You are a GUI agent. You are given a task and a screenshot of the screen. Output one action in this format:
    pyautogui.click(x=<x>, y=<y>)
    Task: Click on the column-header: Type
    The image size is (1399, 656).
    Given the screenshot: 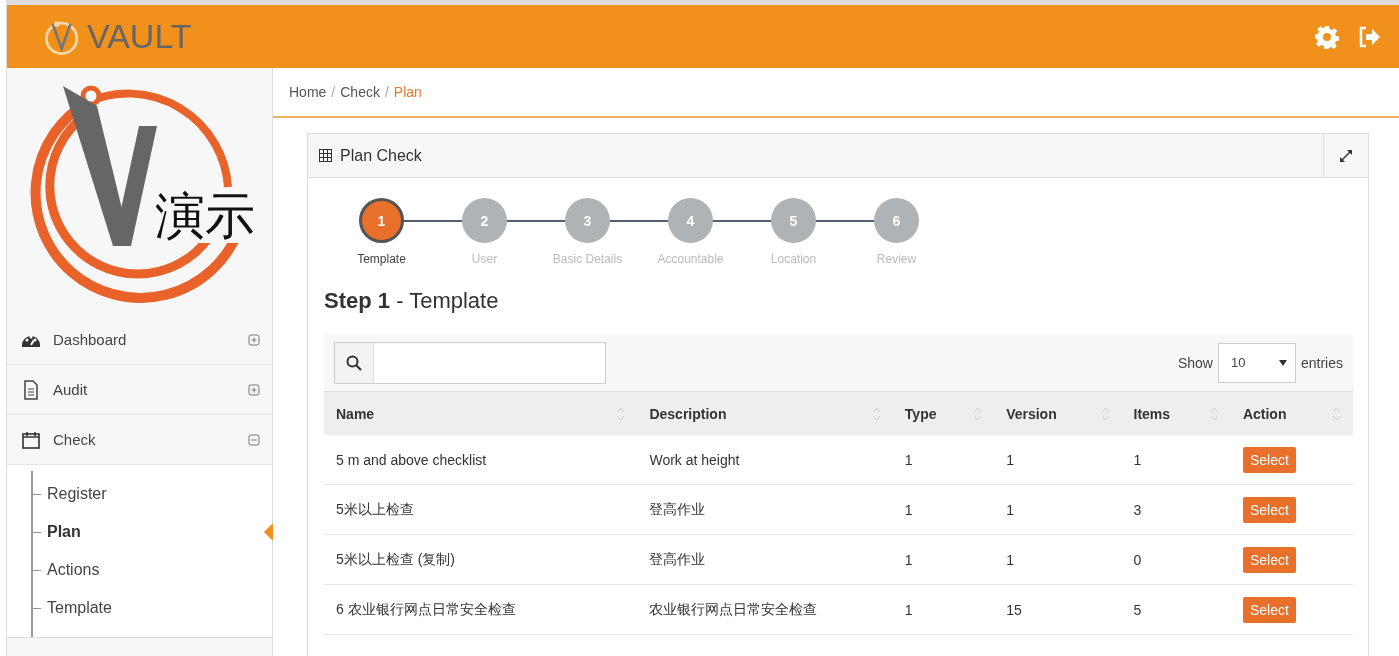 What is the action you would take?
    pyautogui.click(x=920, y=413)
    